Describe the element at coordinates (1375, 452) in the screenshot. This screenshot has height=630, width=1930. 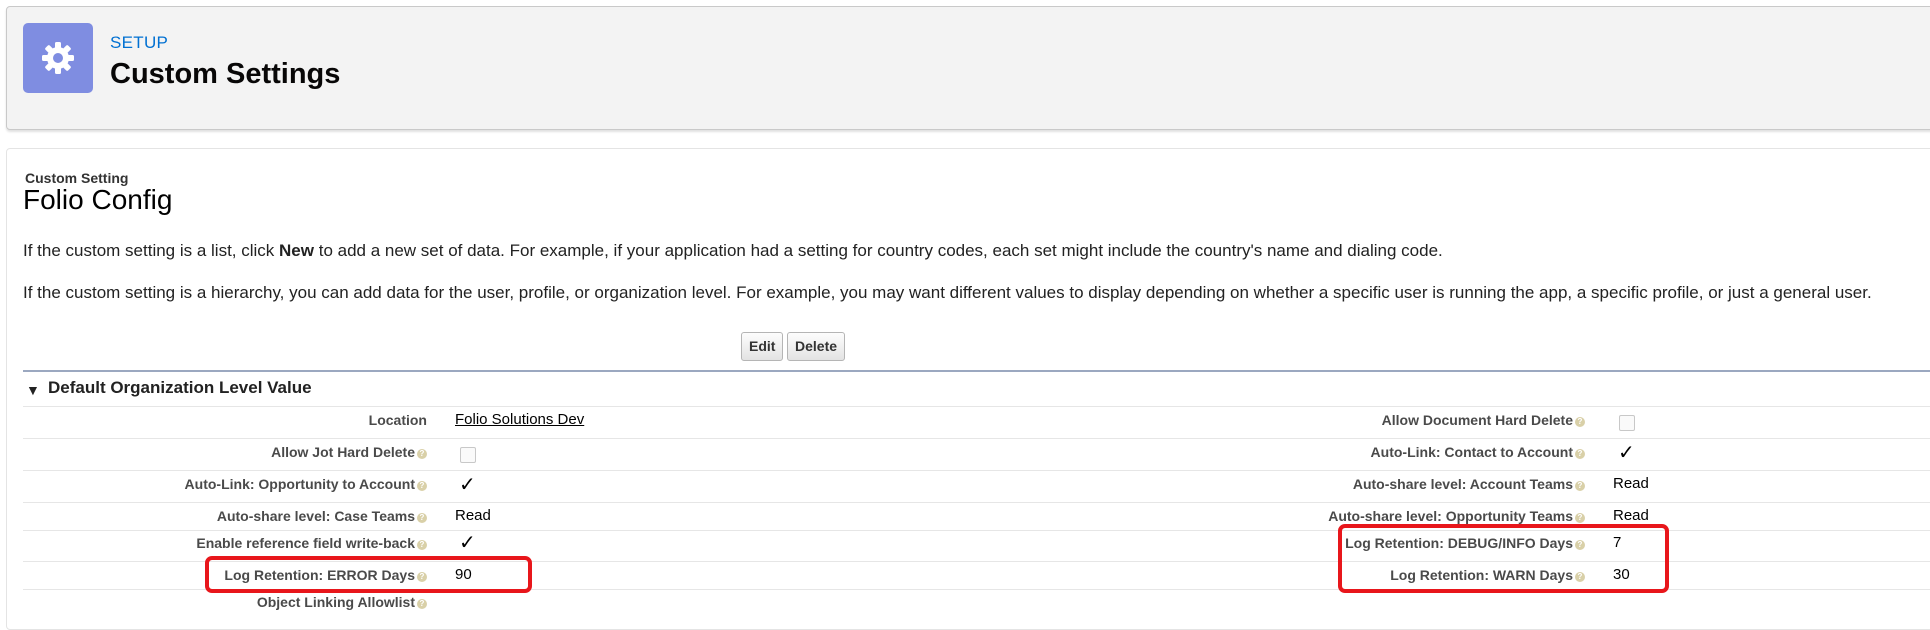
I see `field-label-auto-link-contact: Auto-Link: Contact to Account?` at that location.